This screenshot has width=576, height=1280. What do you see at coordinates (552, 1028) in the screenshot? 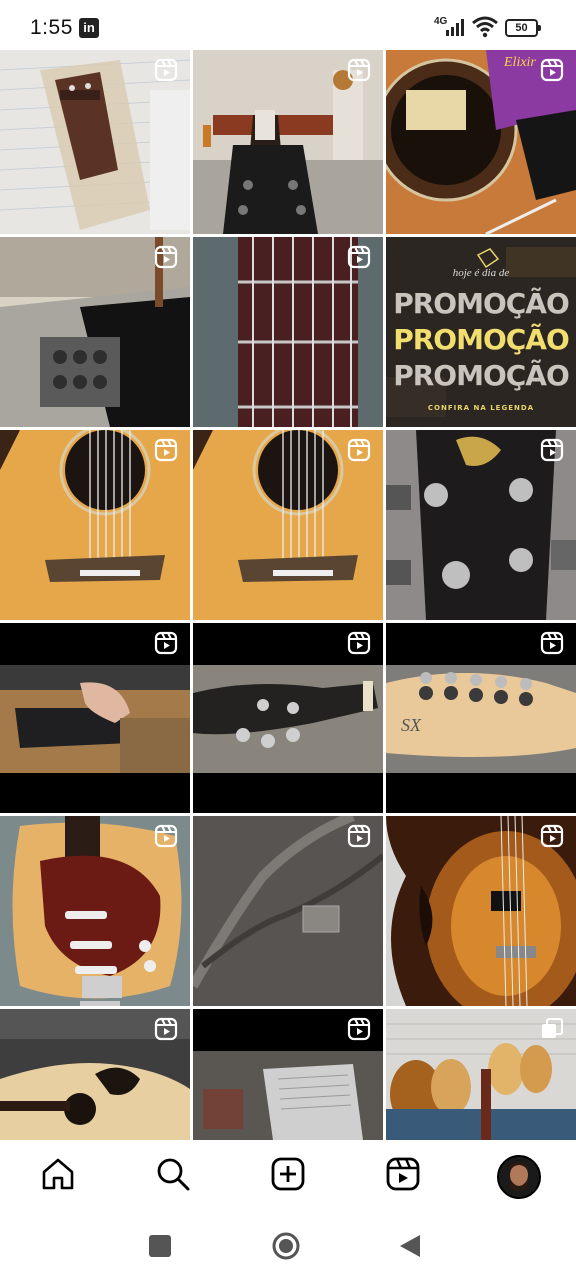
I see `carousel-icon` at bounding box center [552, 1028].